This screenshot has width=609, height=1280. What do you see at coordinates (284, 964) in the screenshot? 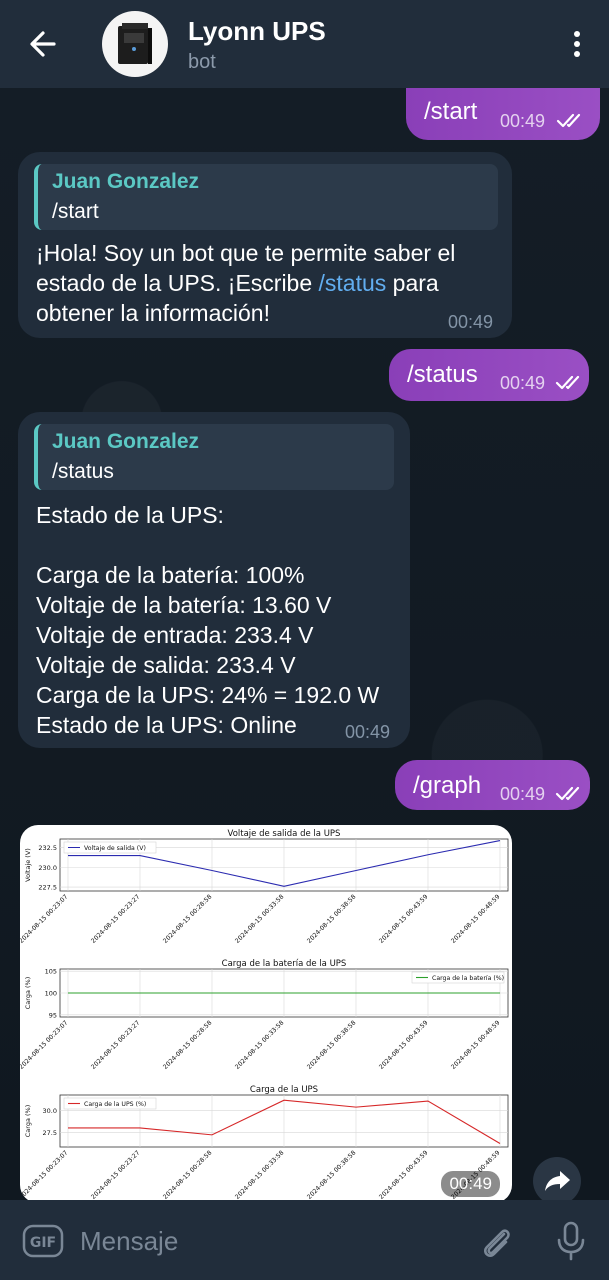
I see `chart-title: Carga de la batería de la UPS` at bounding box center [284, 964].